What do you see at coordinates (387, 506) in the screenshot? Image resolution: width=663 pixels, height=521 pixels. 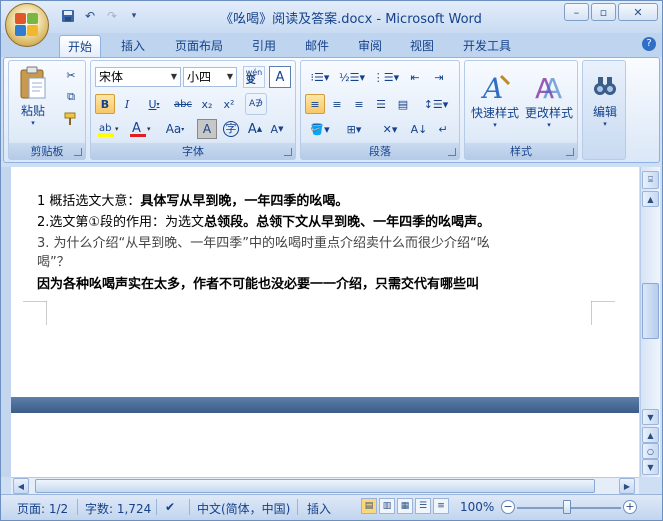 I see `full-screen-reading-button: ▥` at bounding box center [387, 506].